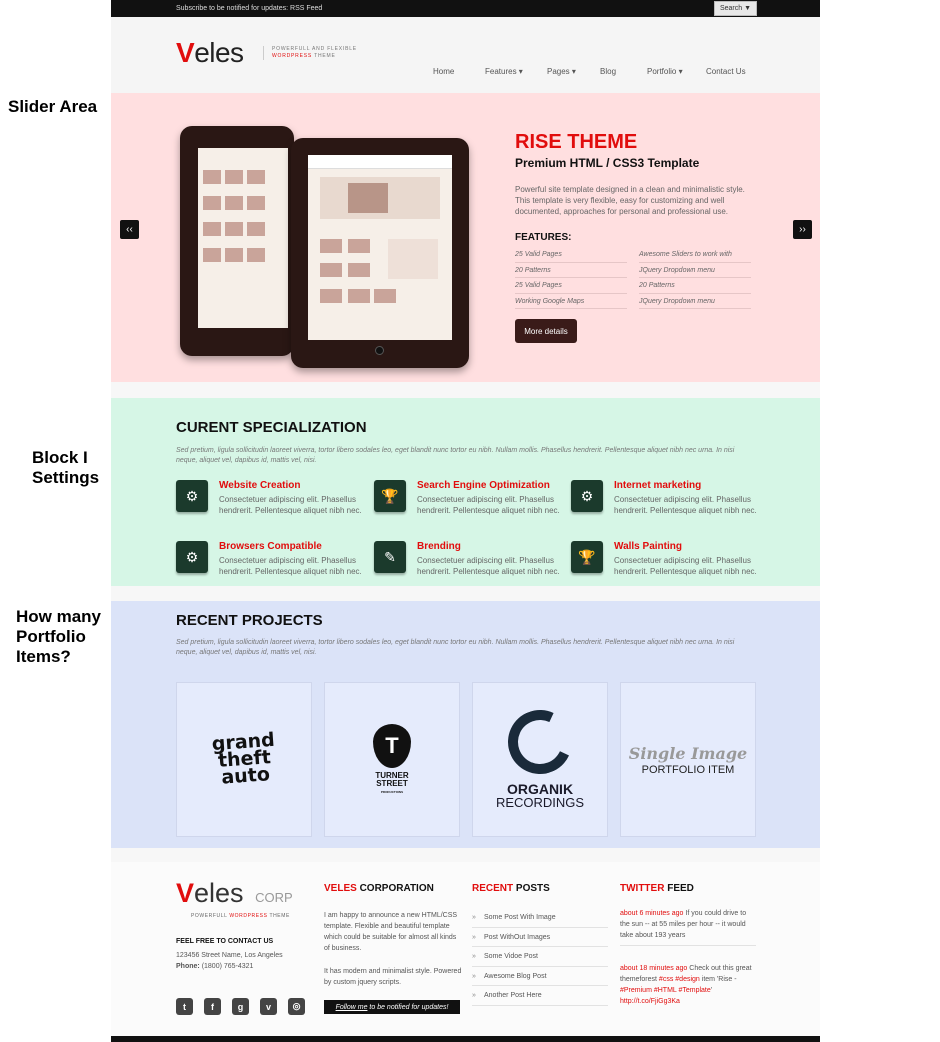  What do you see at coordinates (483, 485) in the screenshot?
I see `service-title: Search Engine Optimization` at bounding box center [483, 485].